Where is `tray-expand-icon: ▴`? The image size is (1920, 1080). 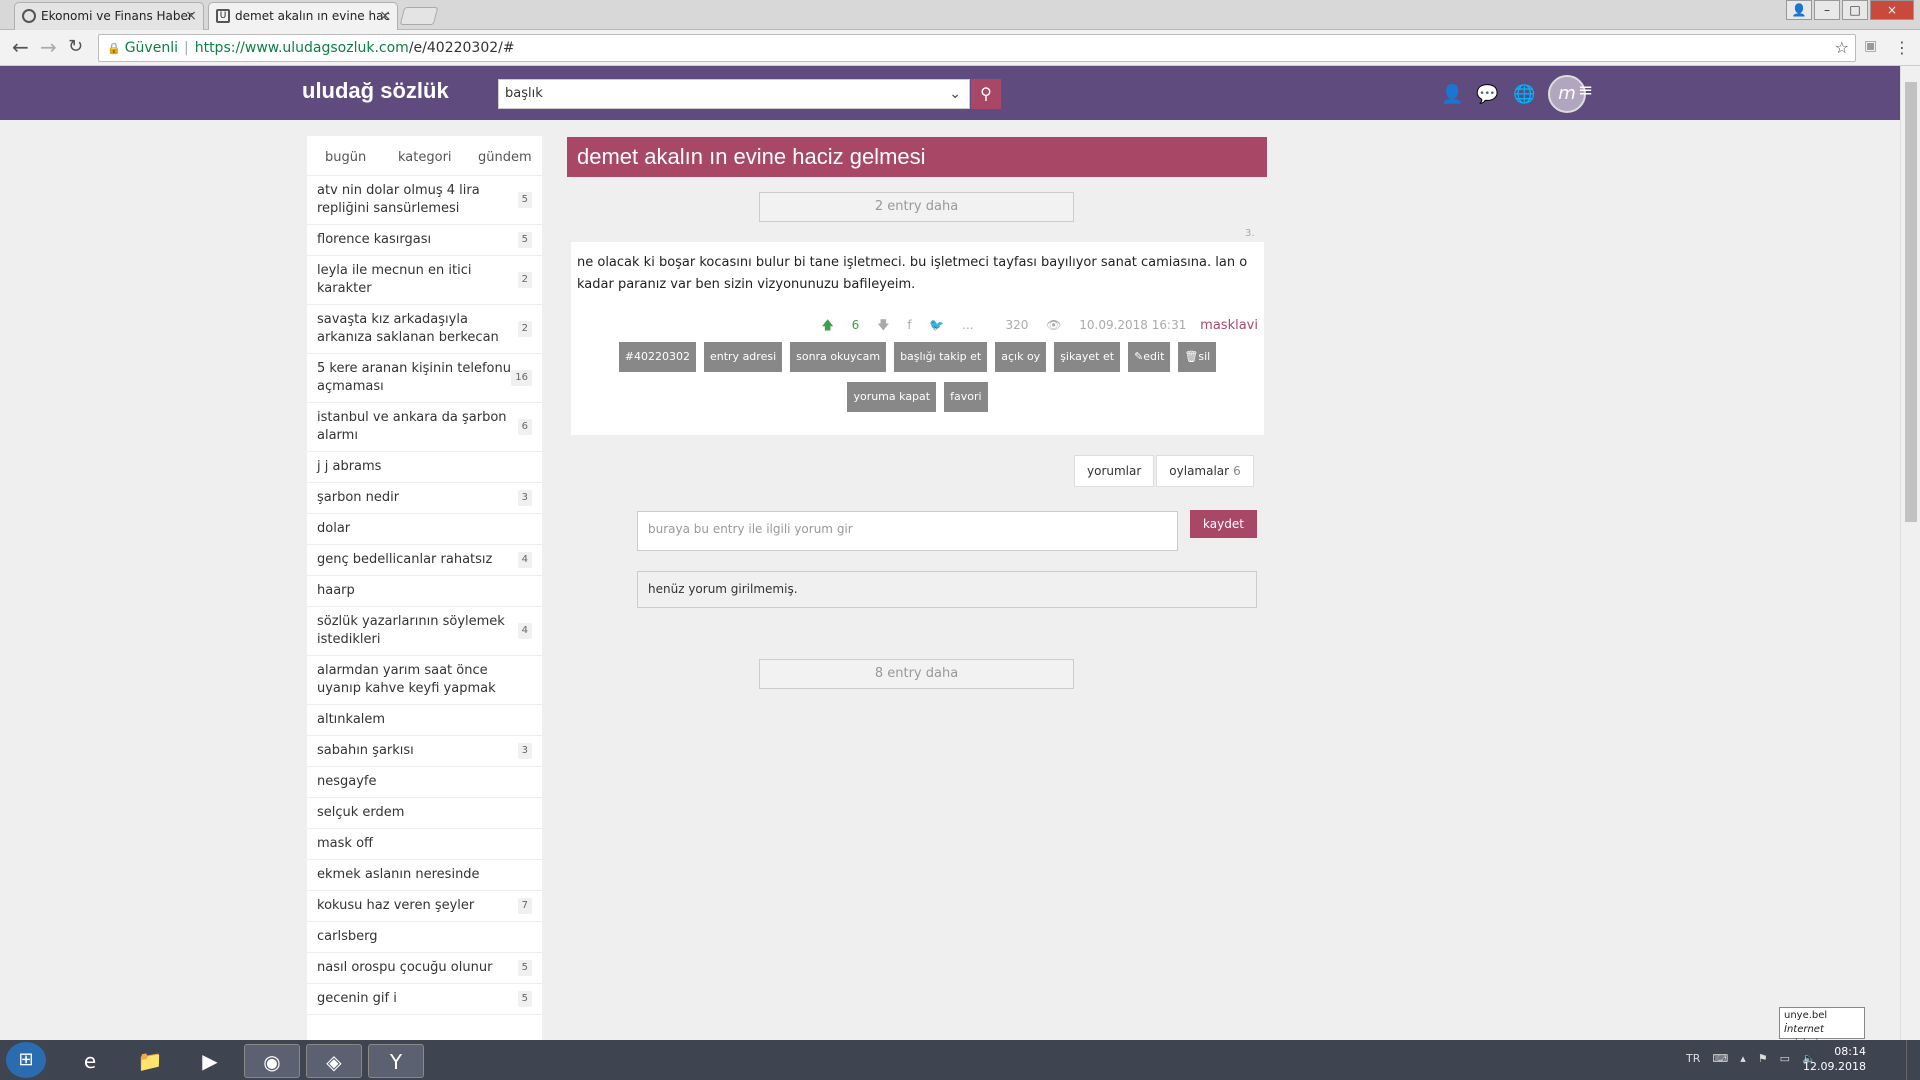 tray-expand-icon: ▴ is located at coordinates (1743, 1058).